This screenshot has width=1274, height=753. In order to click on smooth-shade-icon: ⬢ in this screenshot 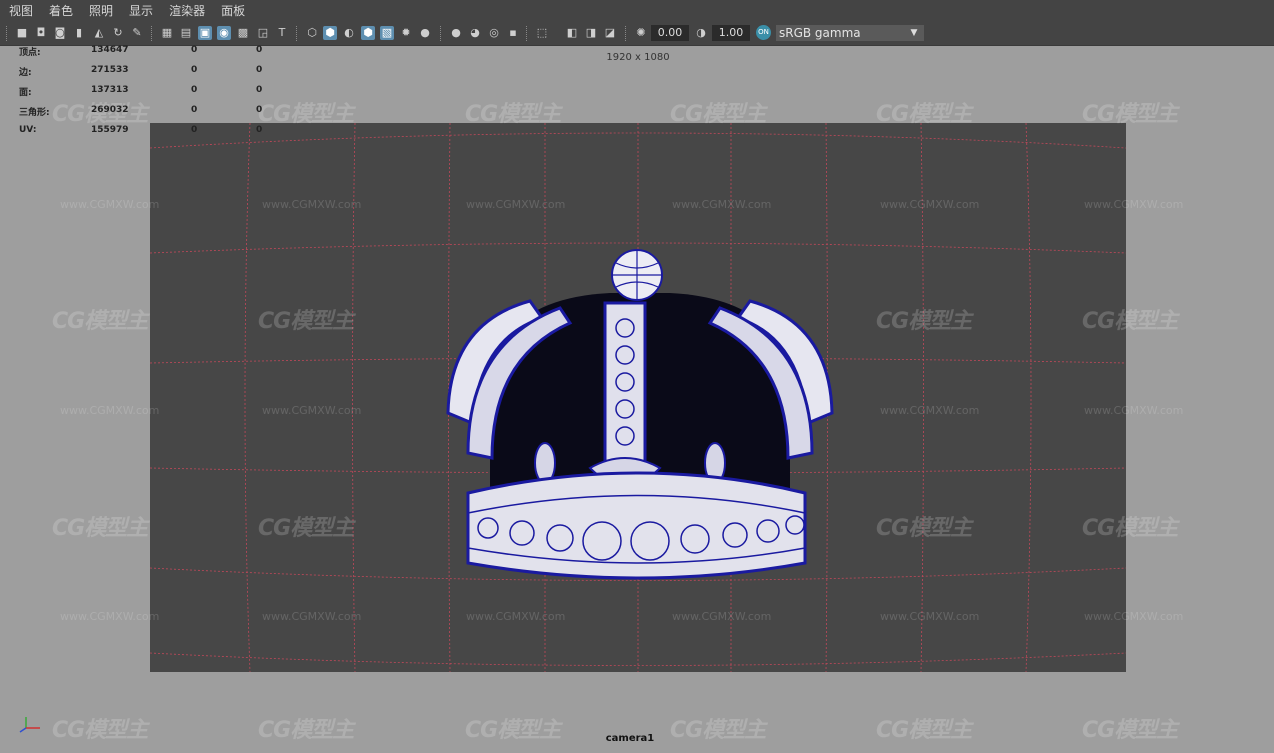, I will do `click(330, 33)`.